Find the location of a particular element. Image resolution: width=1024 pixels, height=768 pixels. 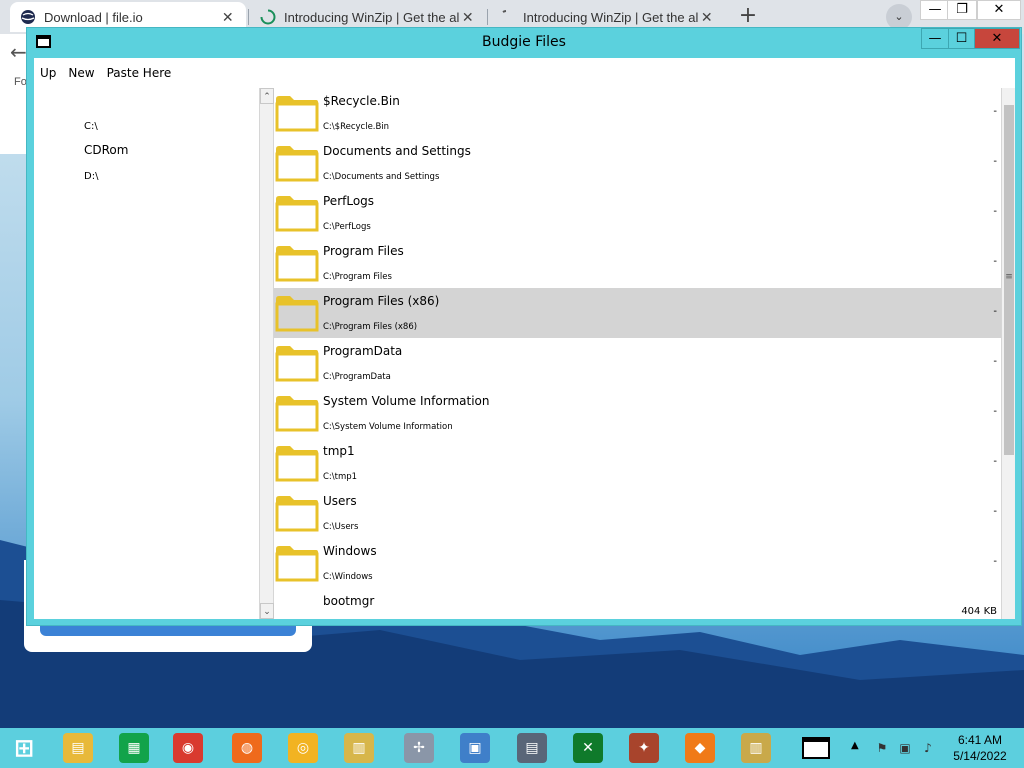

file-row: bootmgr 404 KB is located at coordinates (637, 603).